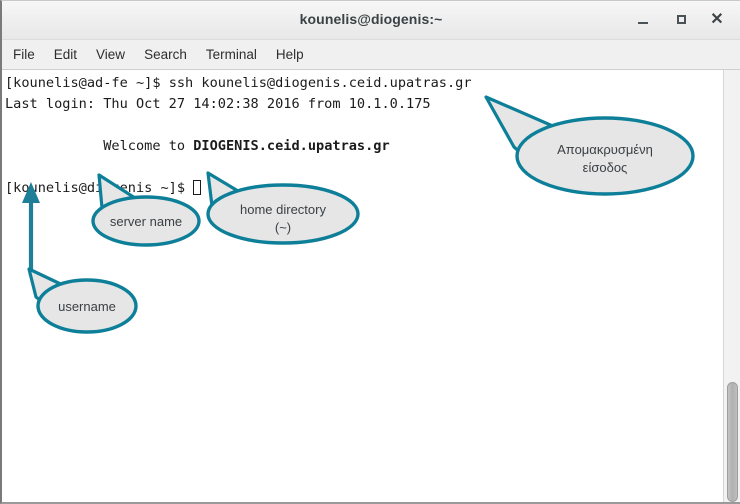 The height and width of the screenshot is (504, 740). What do you see at coordinates (291, 146) in the screenshot?
I see `welcome-hostname: DIOGENIS.ceid.upatras.gr` at bounding box center [291, 146].